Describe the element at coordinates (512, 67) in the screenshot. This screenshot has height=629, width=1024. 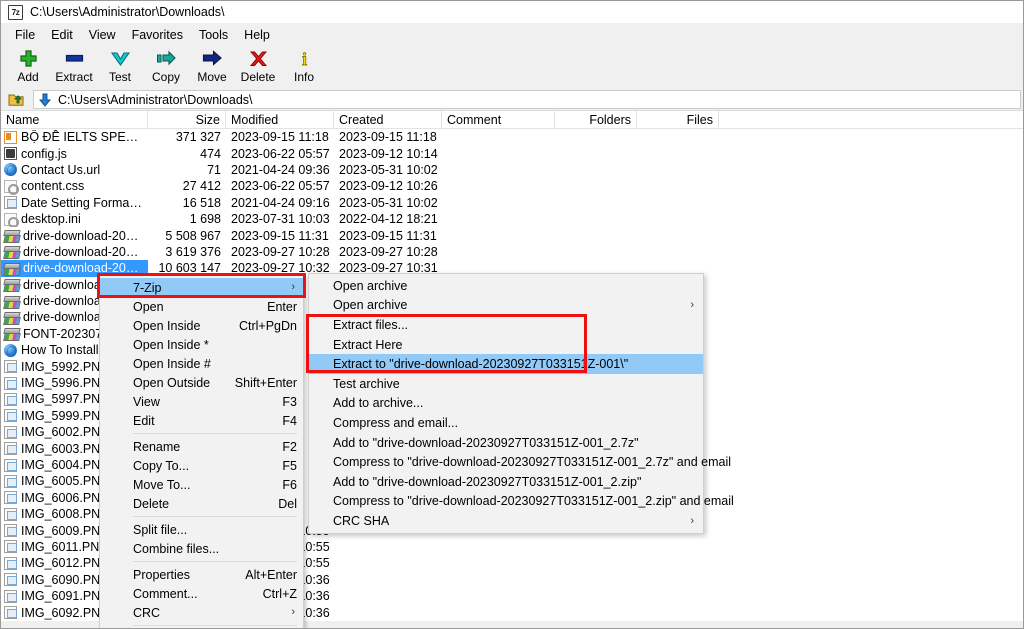
I see `toolbar: Add Extract Test Copy Move Delete i Info` at that location.